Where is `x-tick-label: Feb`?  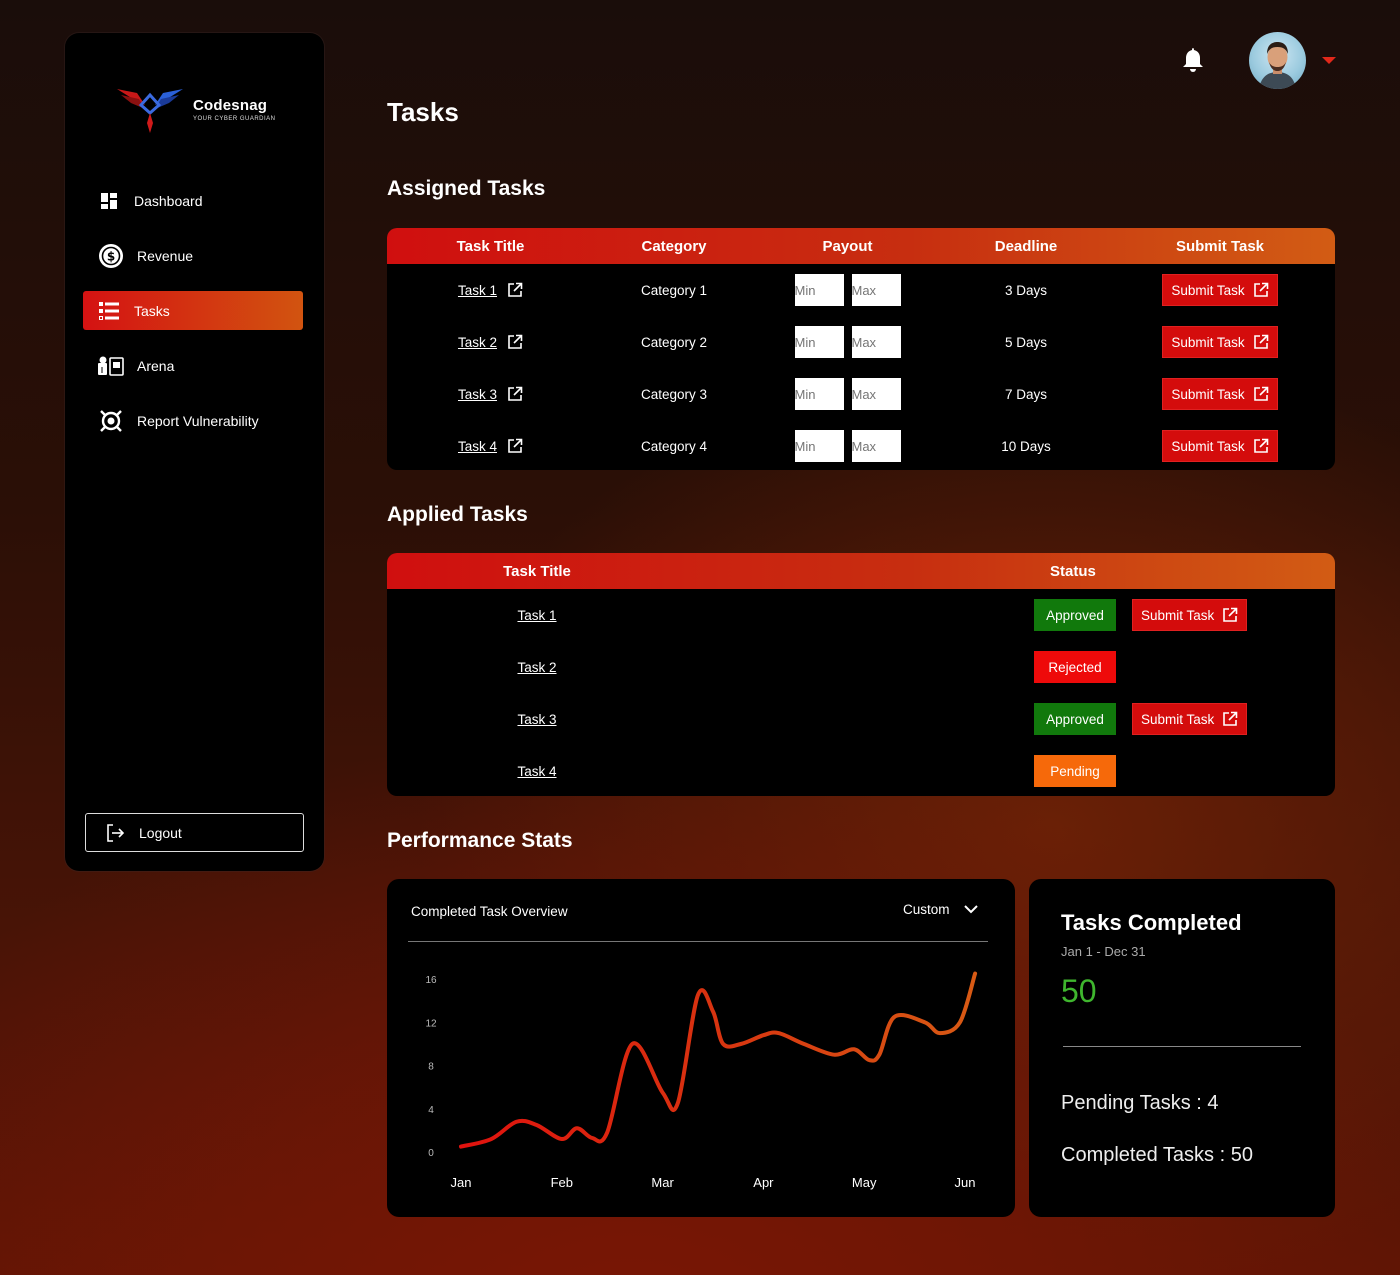 x-tick-label: Feb is located at coordinates (562, 1182).